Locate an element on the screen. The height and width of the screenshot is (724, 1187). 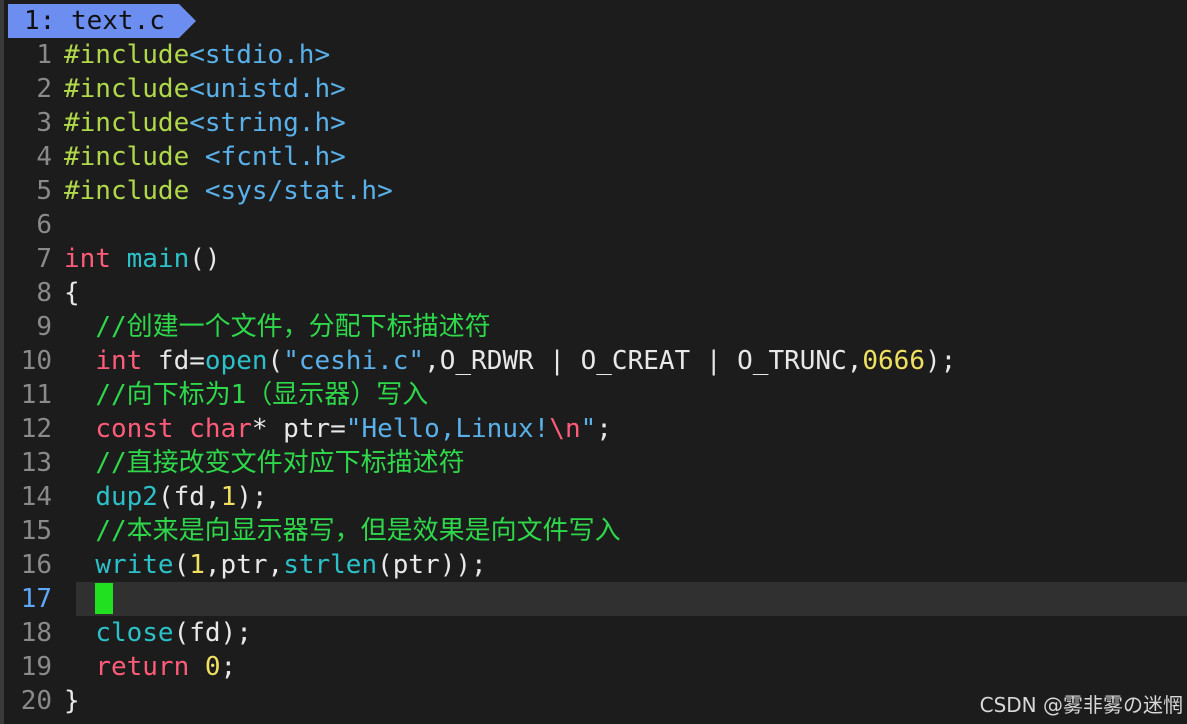
code-token: <sys/stat.h> is located at coordinates (298, 191).